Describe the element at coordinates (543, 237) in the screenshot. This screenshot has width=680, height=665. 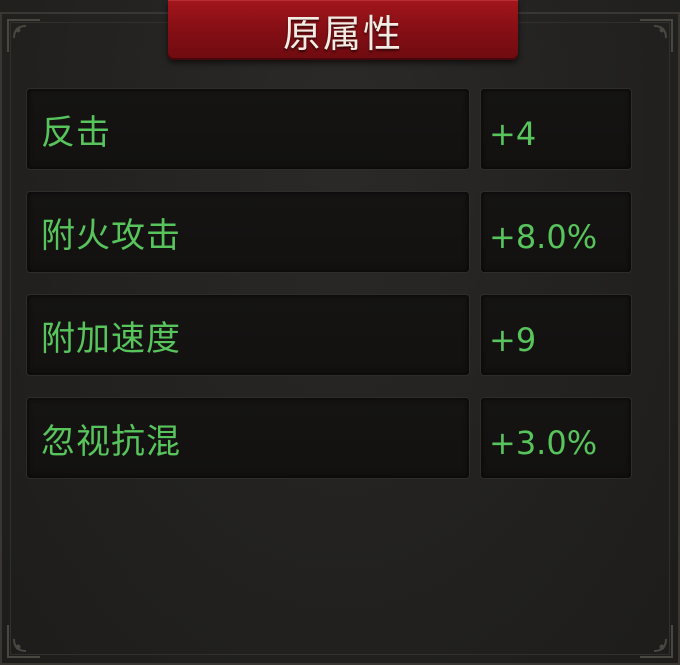
I see `attribute-value: +8.0%` at that location.